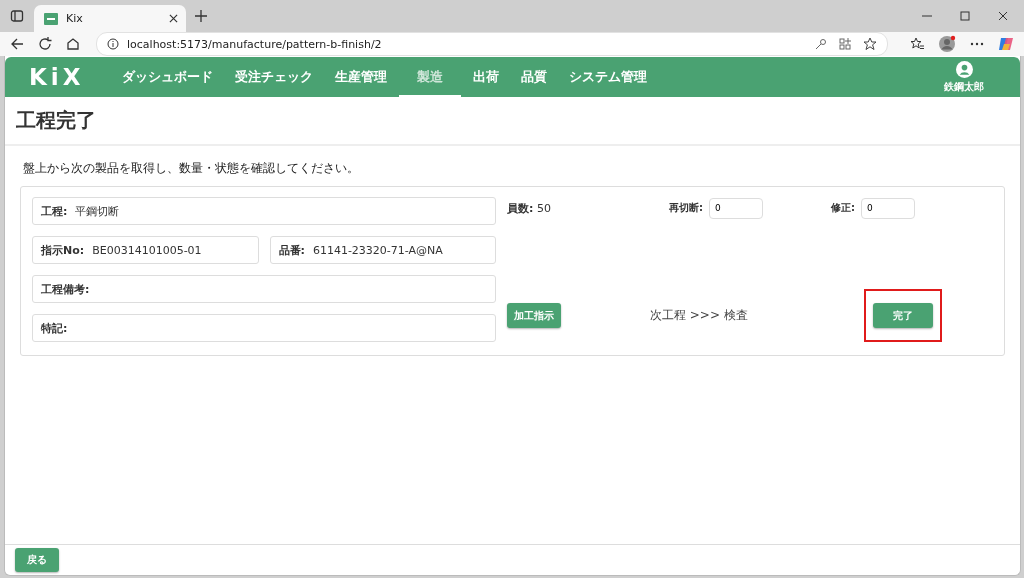 This screenshot has height=578, width=1024. What do you see at coordinates (382, 250) in the screenshot?
I see `info-field: 品番: 61141-23320-71-A@NA` at bounding box center [382, 250].